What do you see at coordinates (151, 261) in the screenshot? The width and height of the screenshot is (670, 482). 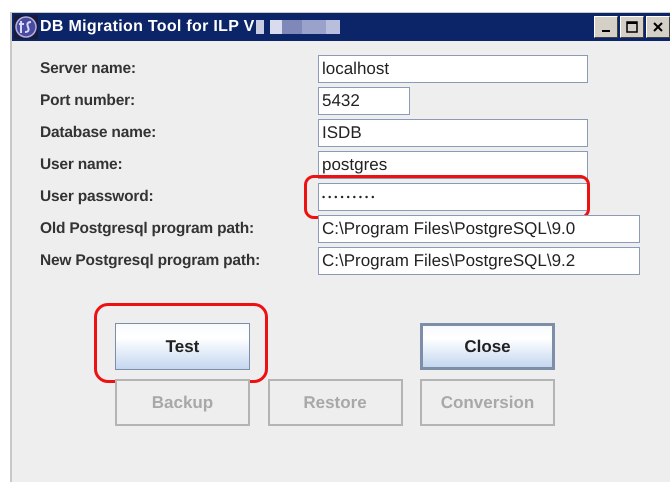 I see `field-label: New Postgresql program path:` at bounding box center [151, 261].